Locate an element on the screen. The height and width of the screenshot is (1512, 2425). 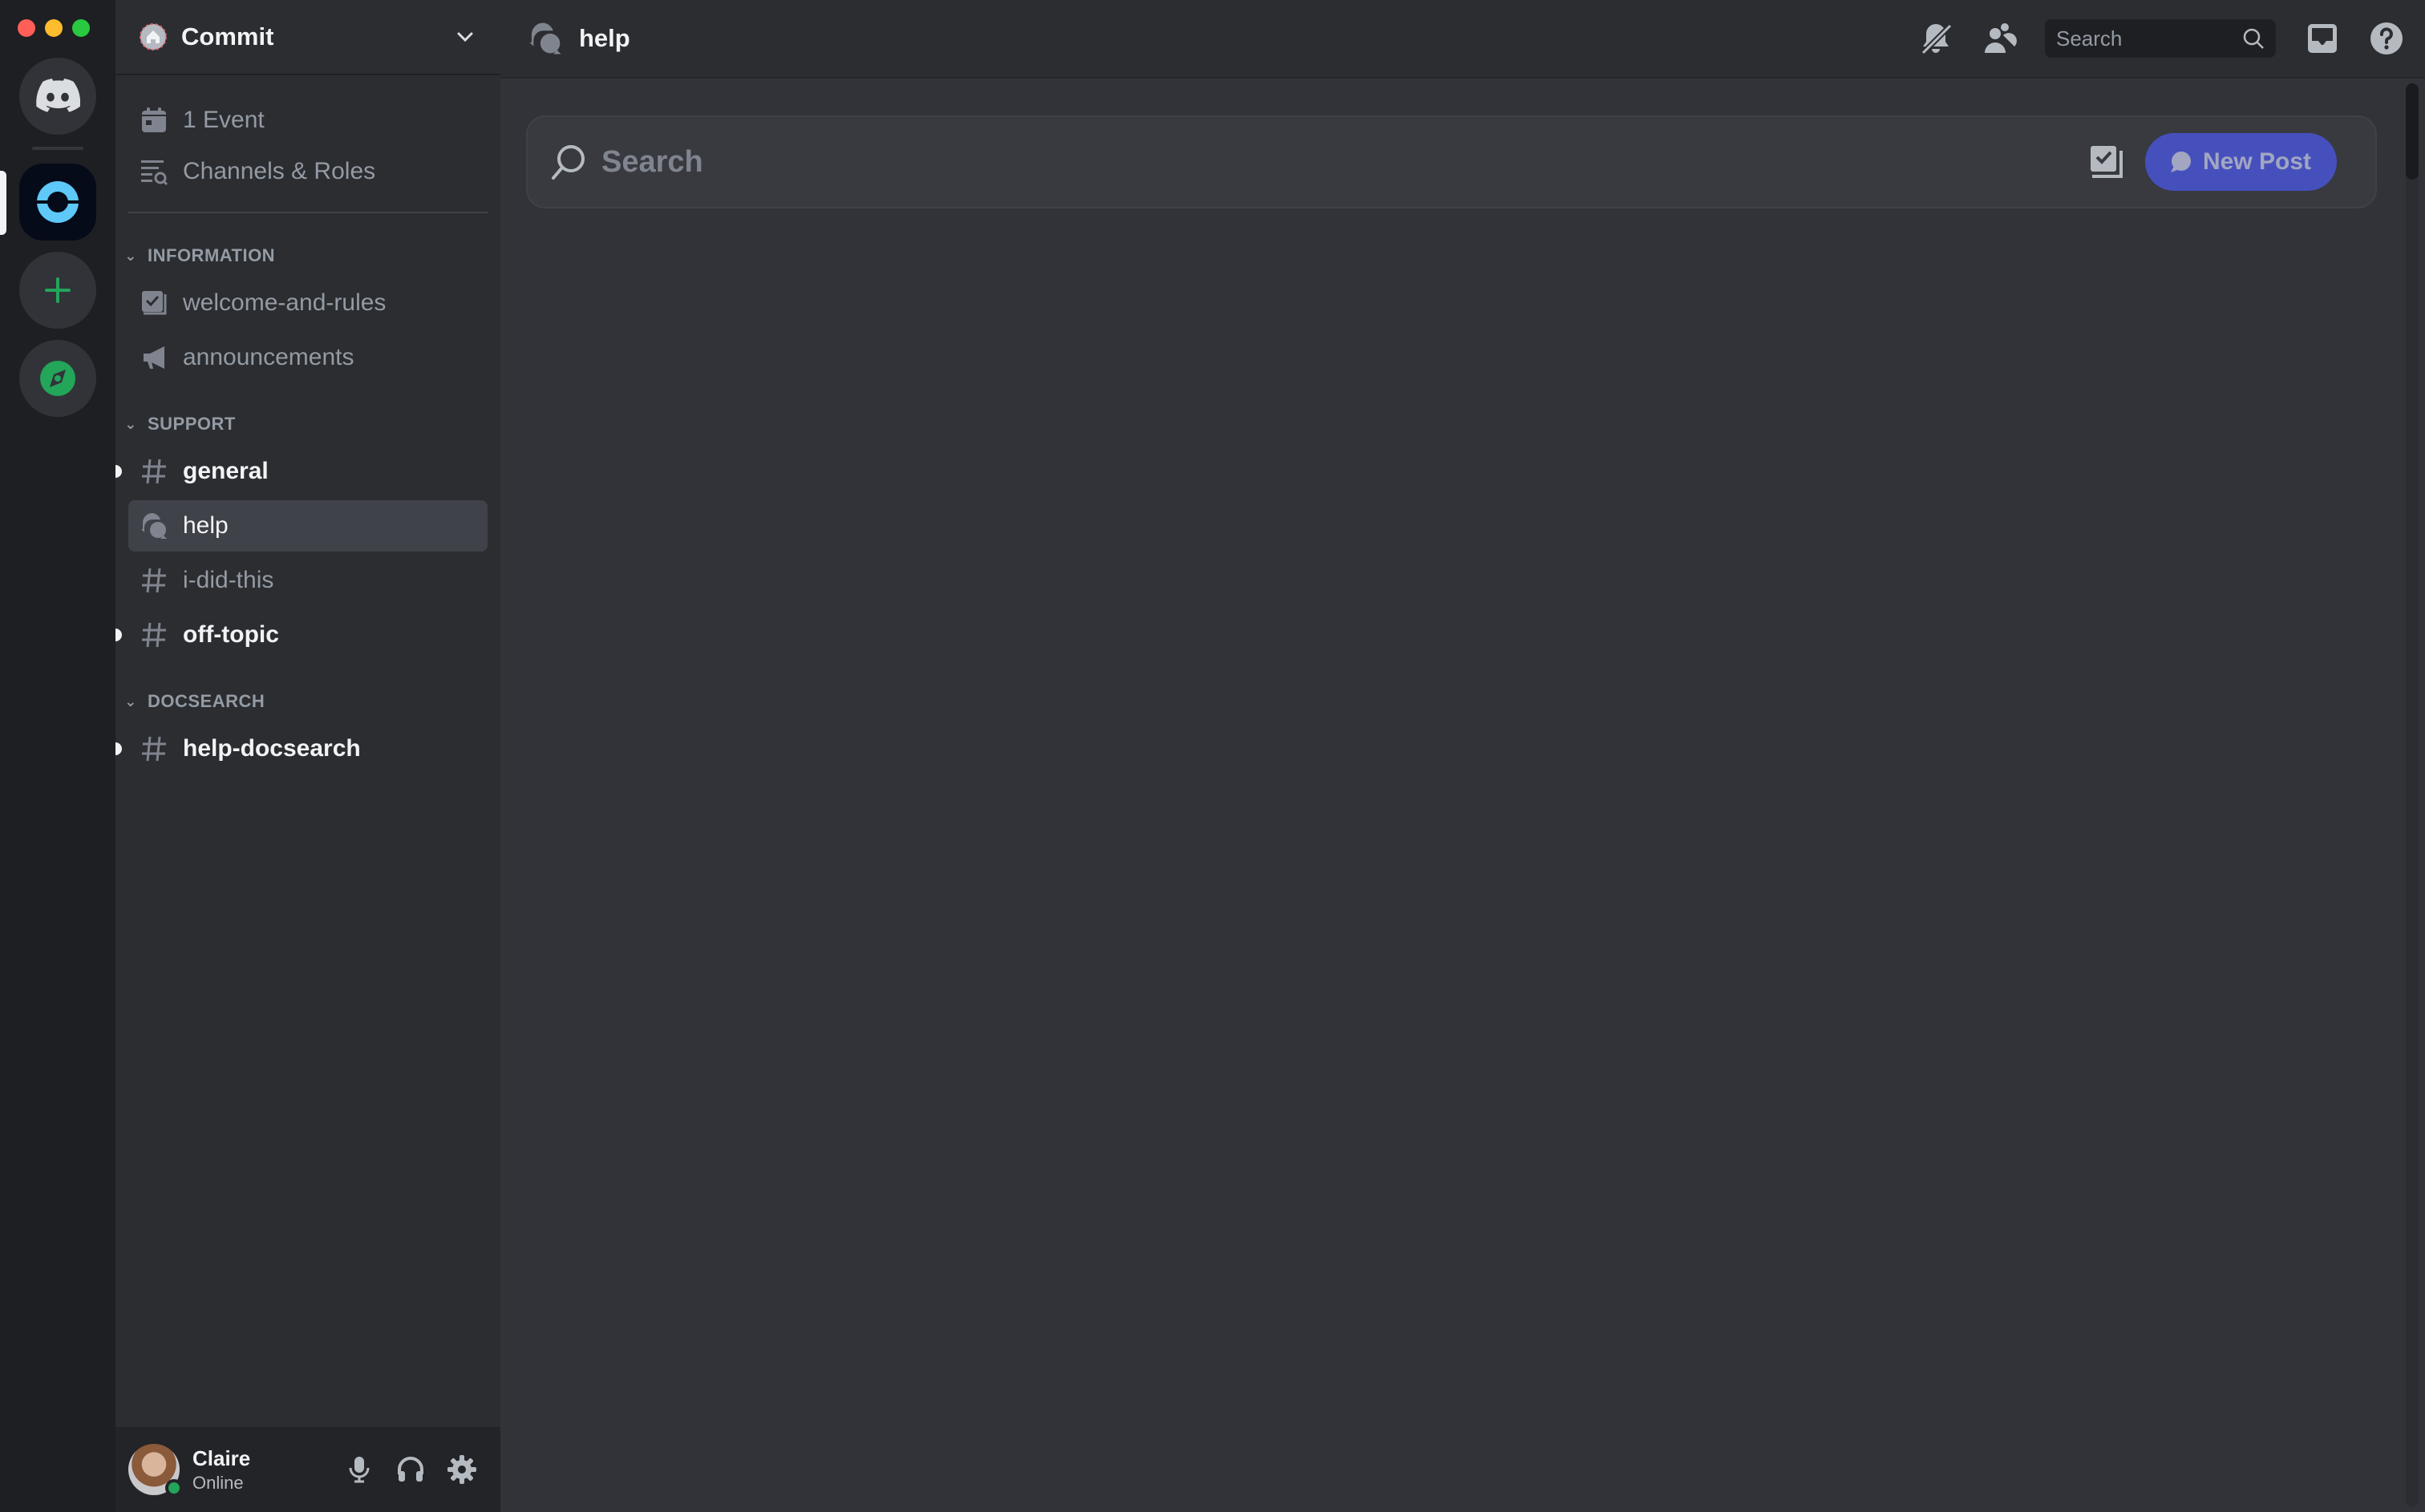
guild-header: Commit is located at coordinates (307, 37).